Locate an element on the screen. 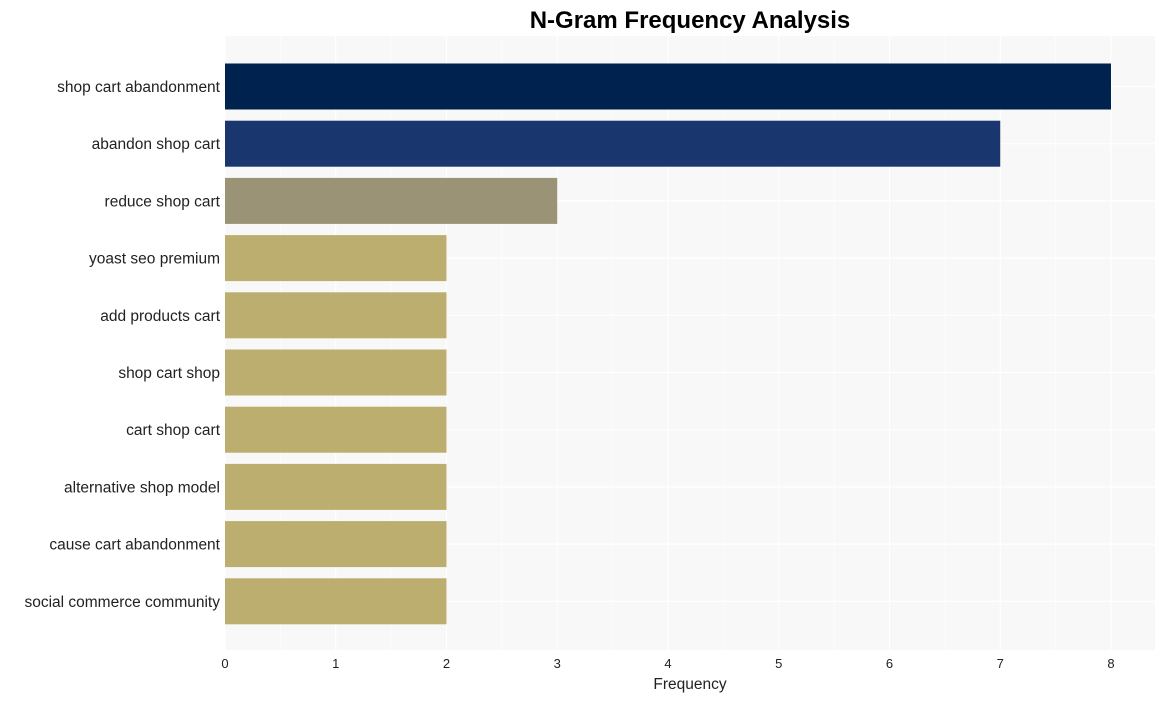 The image size is (1165, 701). y-tick-label: reduce shop cart is located at coordinates (163, 201).